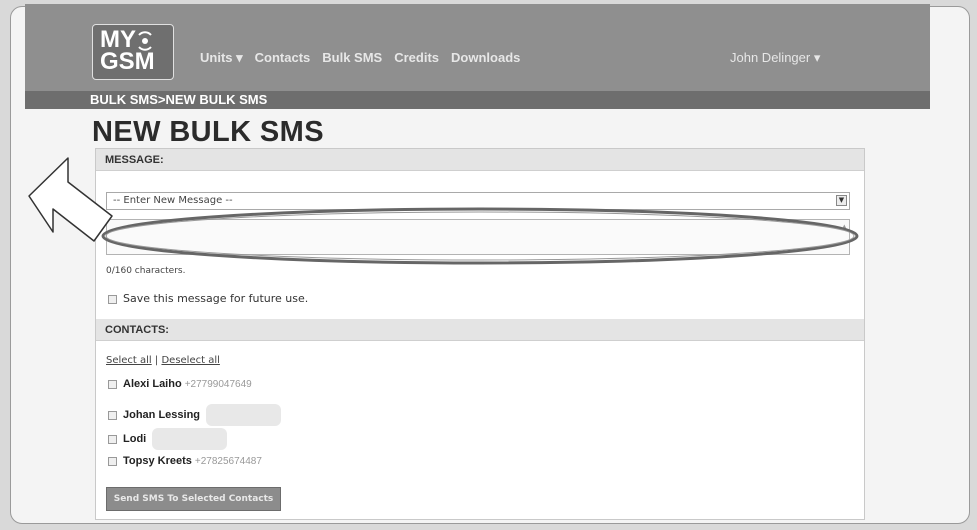 This screenshot has height=530, width=977. I want to click on contact-name: Topsy Kreets, so click(157, 461).